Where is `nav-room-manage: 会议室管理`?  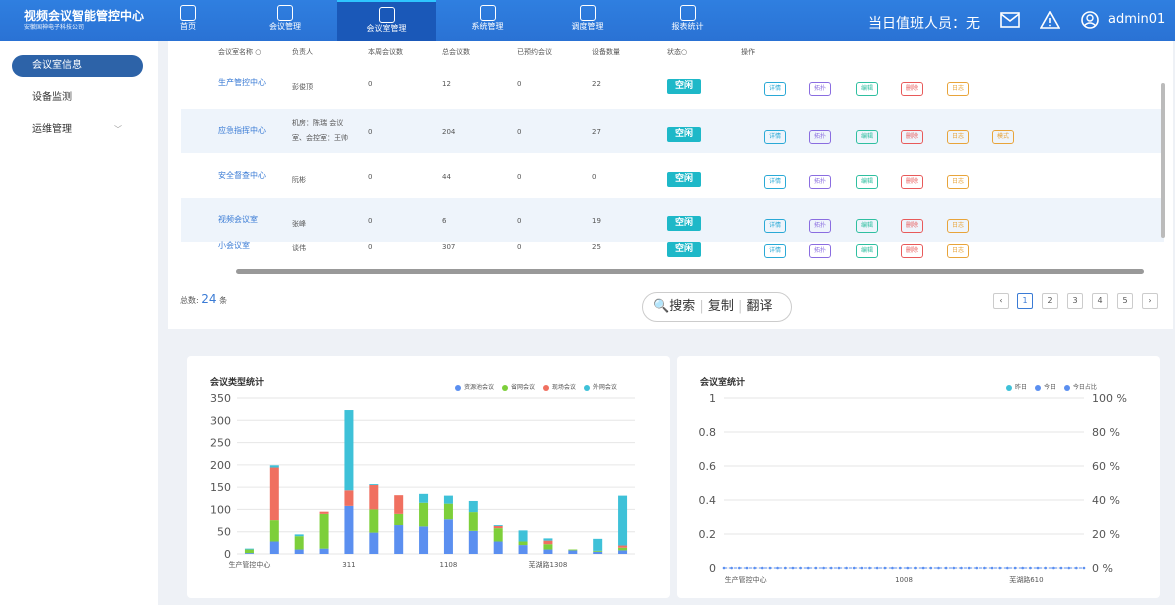 nav-room-manage: 会议室管理 is located at coordinates (386, 20).